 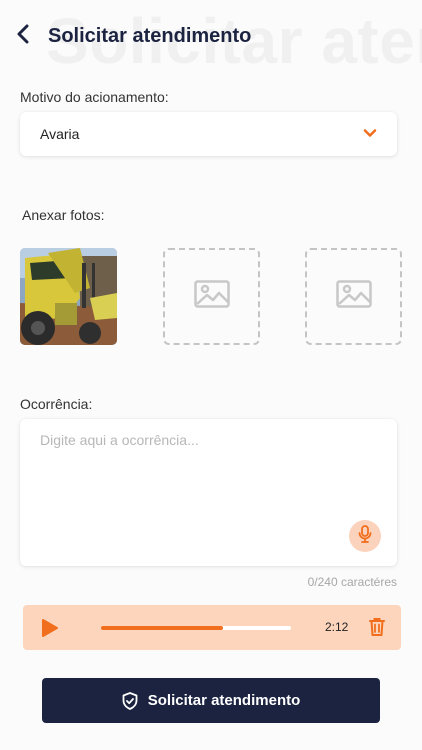 I want to click on submit-button: Solicitar atendimento, so click(x=211, y=700).